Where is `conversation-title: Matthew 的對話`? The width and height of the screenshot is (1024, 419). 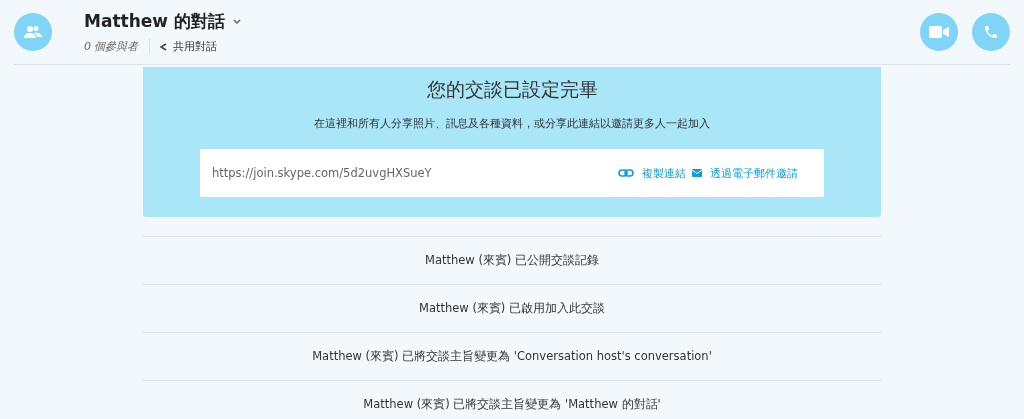
conversation-title: Matthew 的對話 is located at coordinates (502, 21).